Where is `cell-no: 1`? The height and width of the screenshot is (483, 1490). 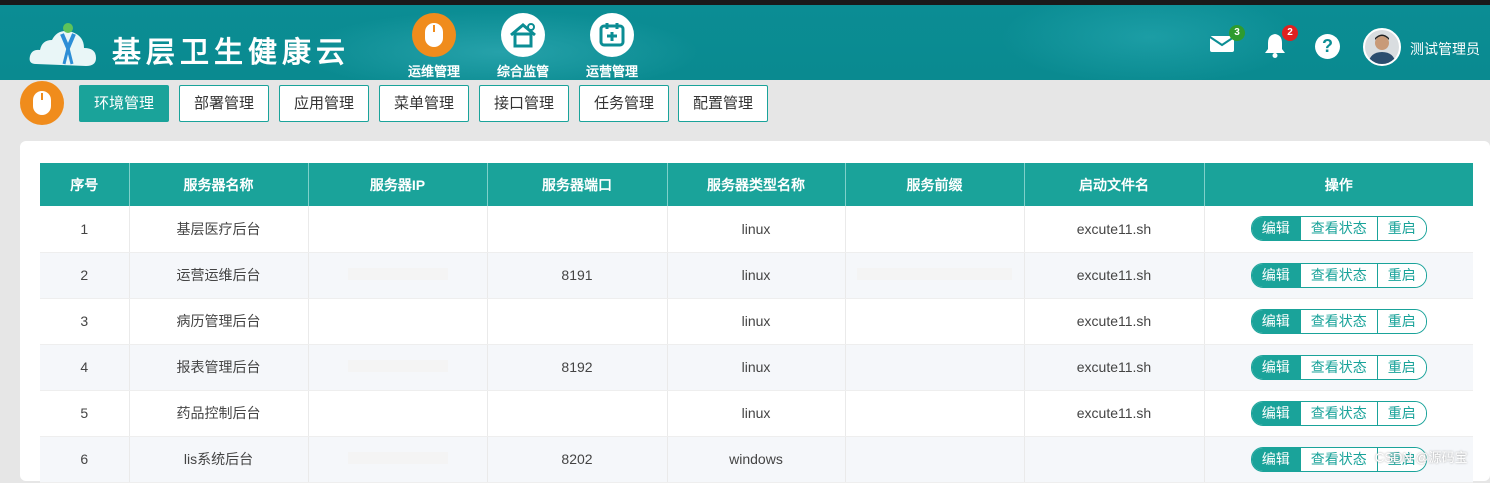
cell-no: 1 is located at coordinates (85, 229).